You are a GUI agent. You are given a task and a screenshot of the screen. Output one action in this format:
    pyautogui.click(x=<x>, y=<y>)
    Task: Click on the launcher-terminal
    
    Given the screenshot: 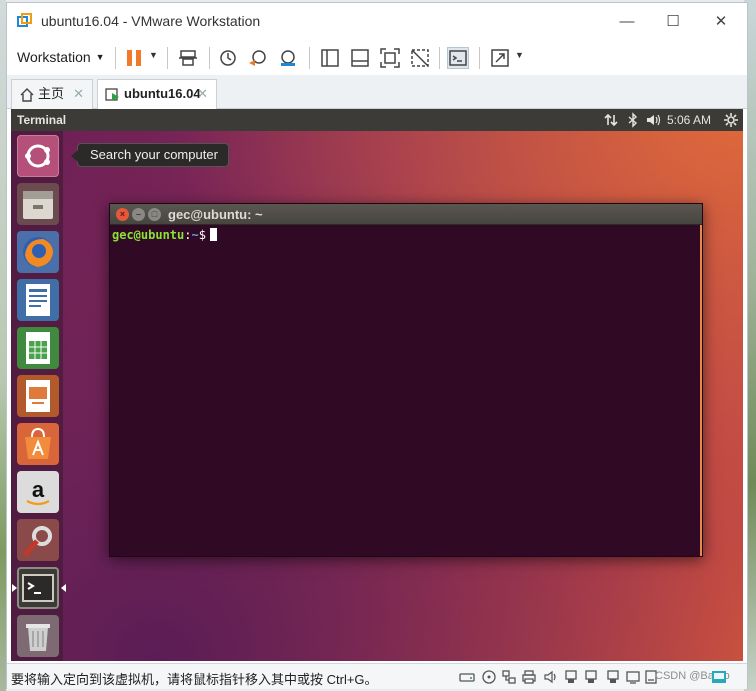 What is the action you would take?
    pyautogui.click(x=39, y=588)
    